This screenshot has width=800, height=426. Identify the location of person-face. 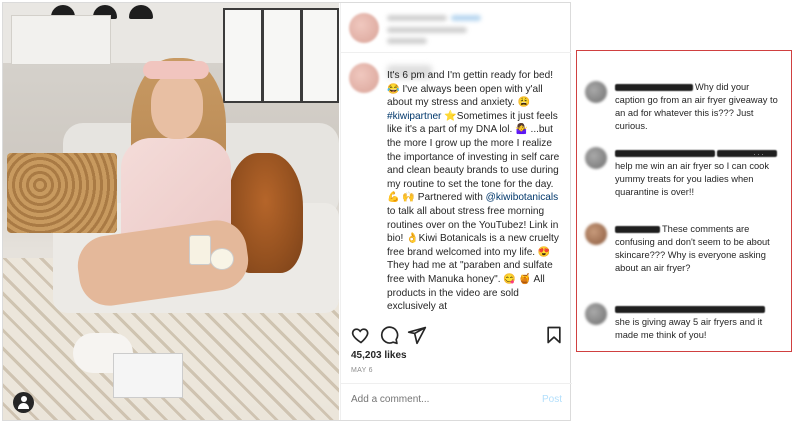
(177, 106).